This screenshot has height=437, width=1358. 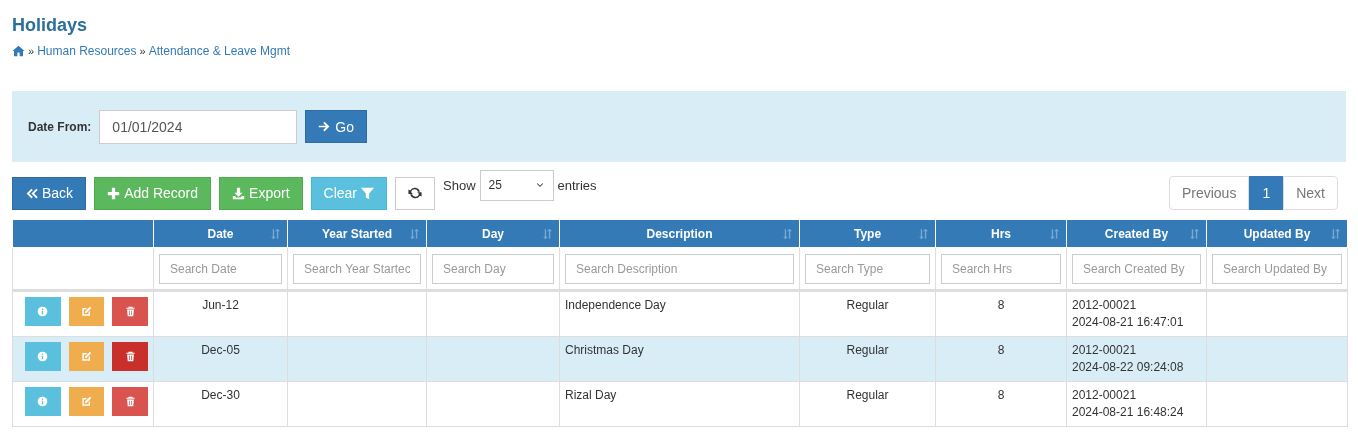 What do you see at coordinates (1128, 412) in the screenshot?
I see `table-cell-text: 2024-08-21 16:48:24` at bounding box center [1128, 412].